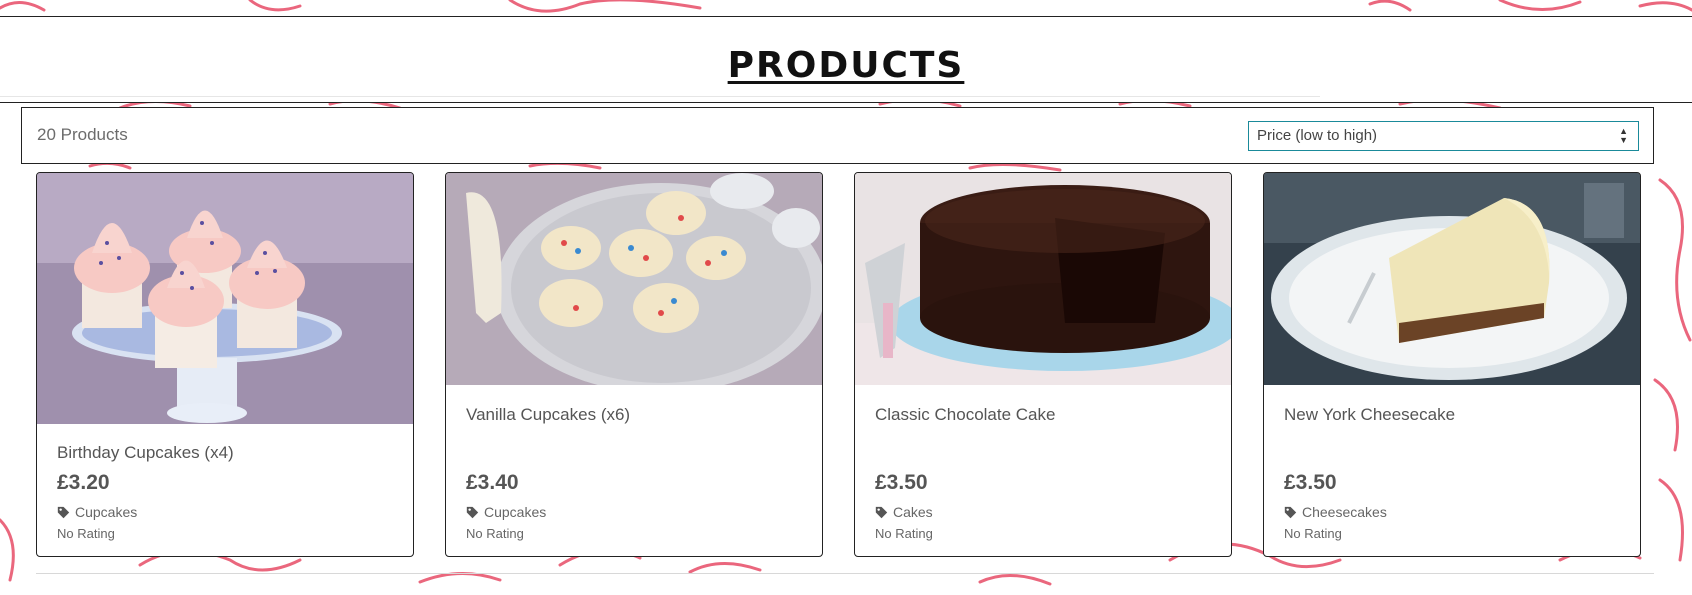 This screenshot has width=1692, height=595. I want to click on page-title: PRODUCTS, so click(846, 65).